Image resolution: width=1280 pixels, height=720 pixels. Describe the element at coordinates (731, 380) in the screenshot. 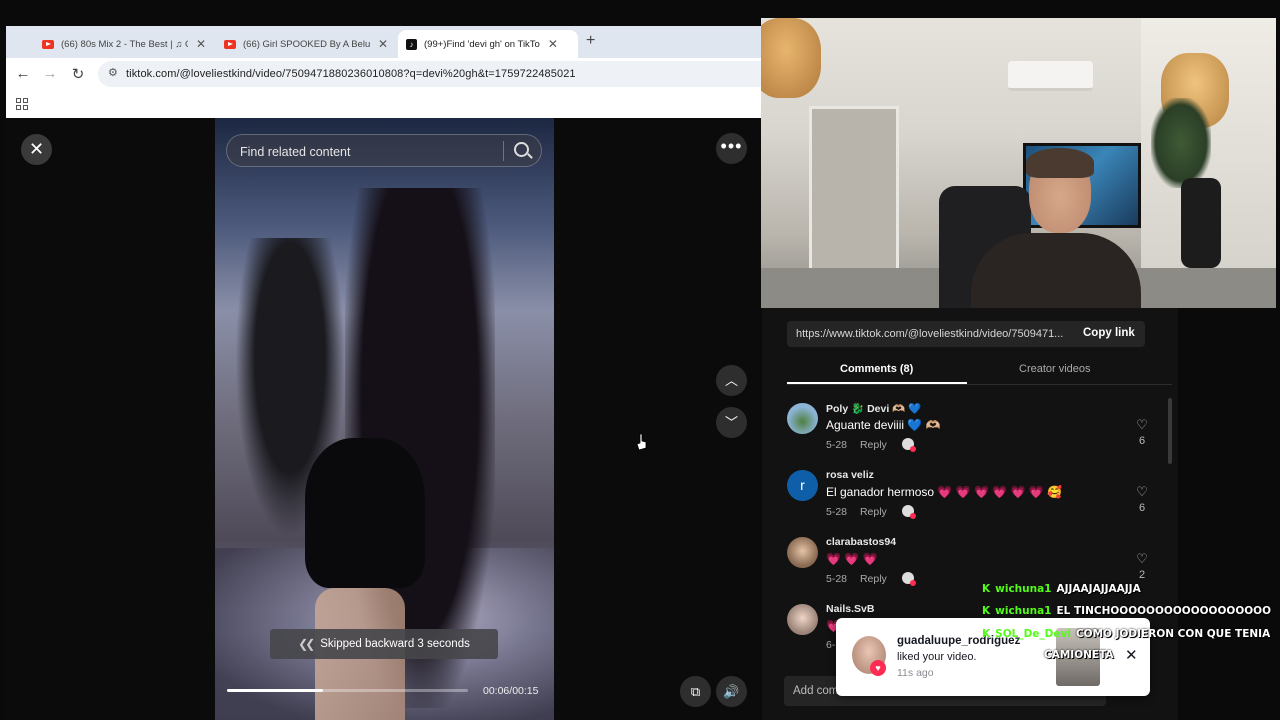

I see `previous-video-button: ︿` at that location.